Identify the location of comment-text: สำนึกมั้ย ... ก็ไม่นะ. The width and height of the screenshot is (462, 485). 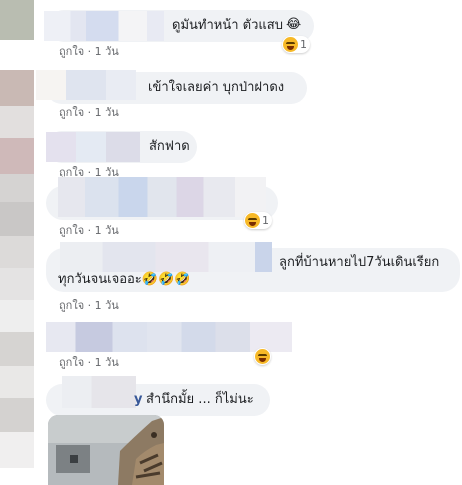
(200, 399).